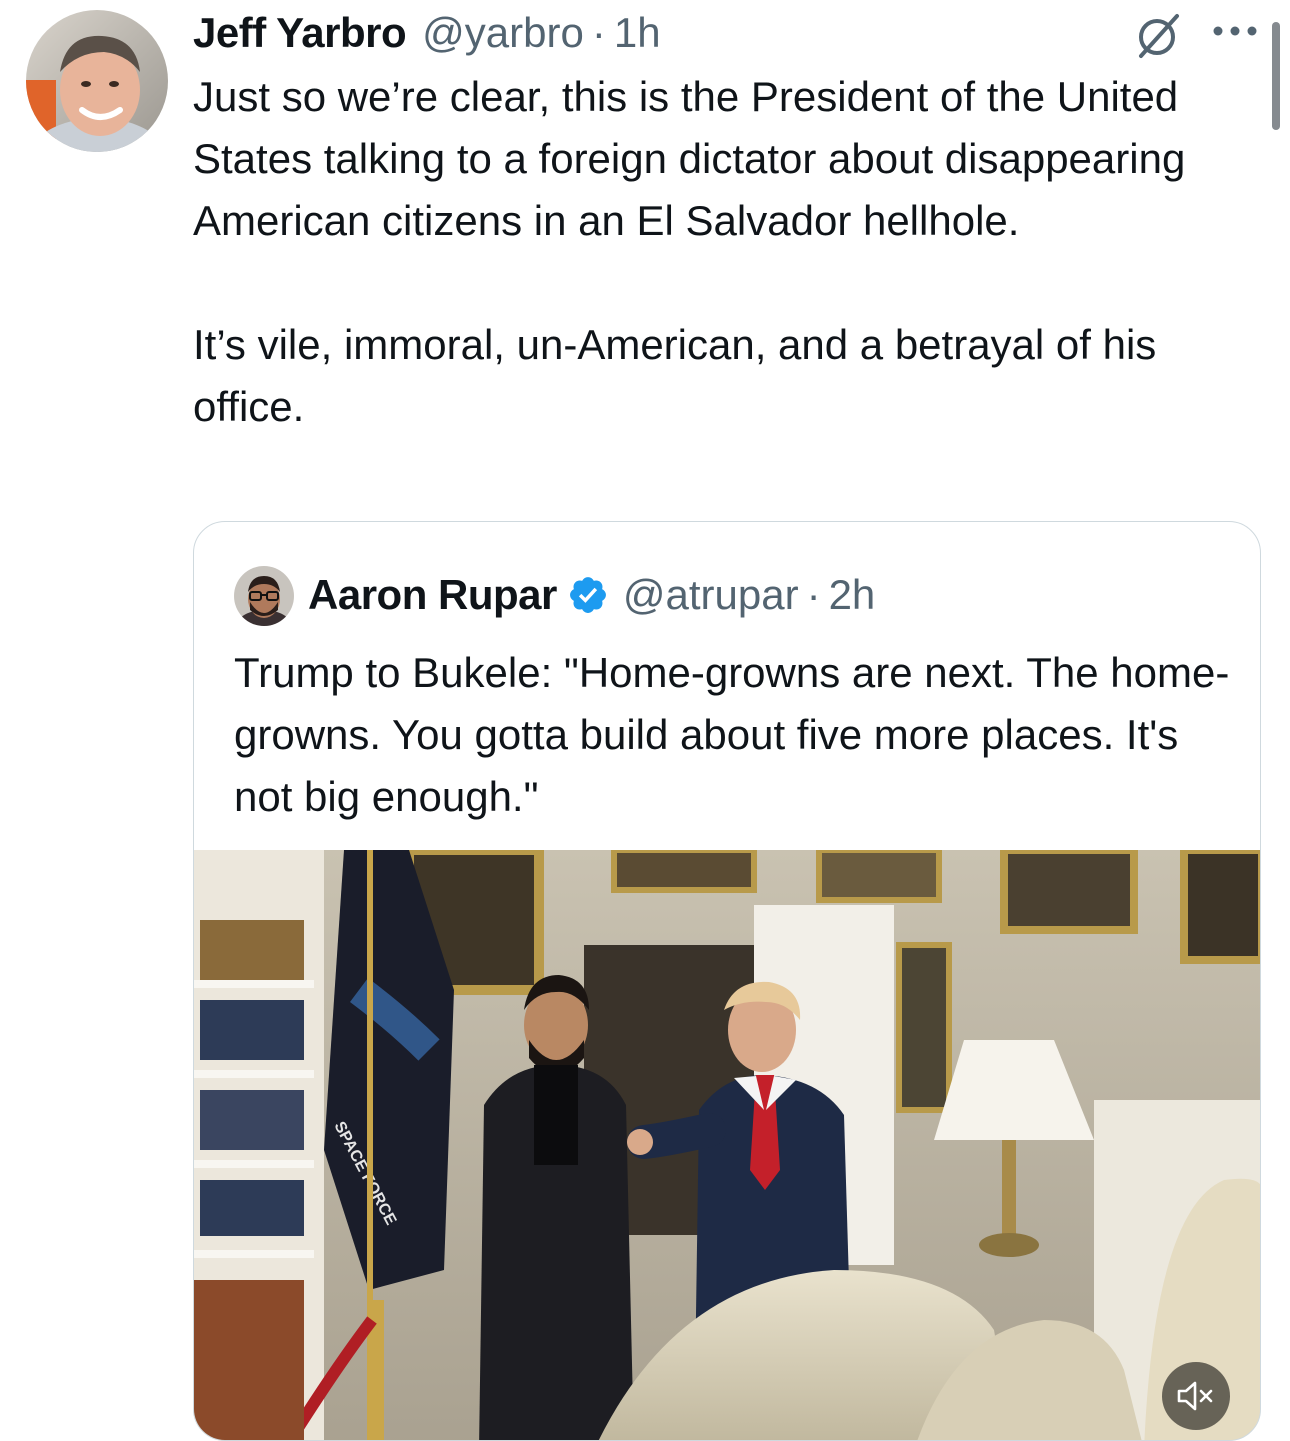 Image resolution: width=1290 pixels, height=1441 pixels. I want to click on author-avatar, so click(97, 81).